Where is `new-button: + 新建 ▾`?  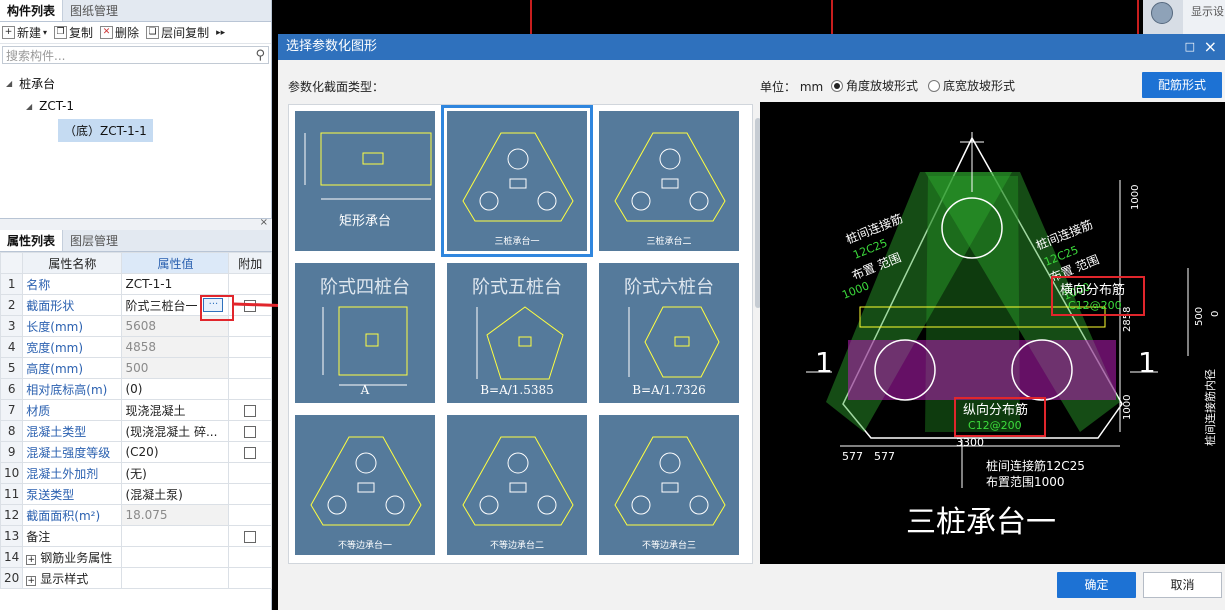 new-button: + 新建 ▾ is located at coordinates (24, 32).